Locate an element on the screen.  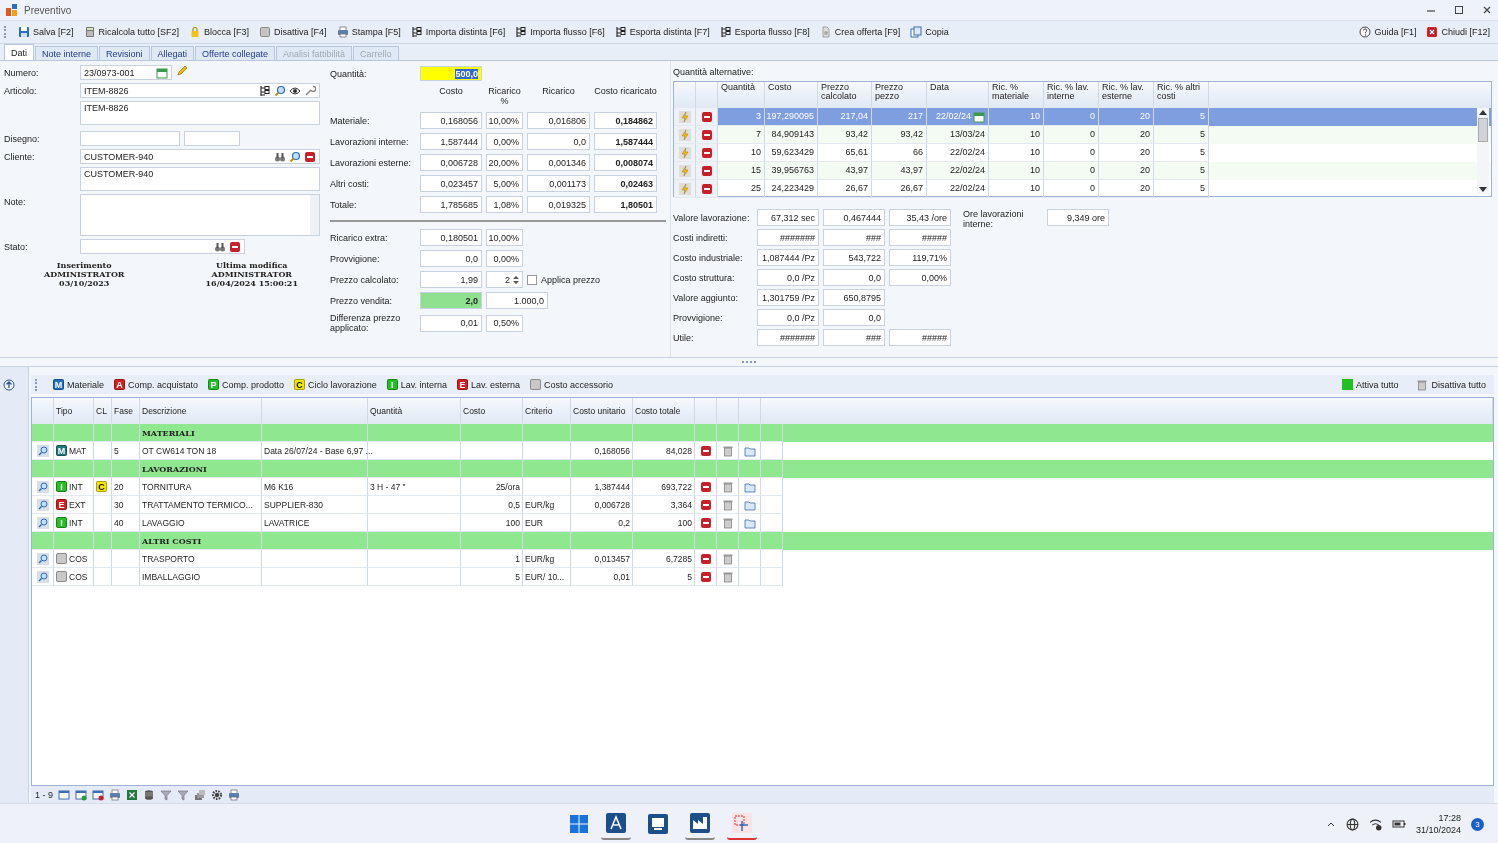
table-row: 25 24,223429 26,67 26,67 22/02/24 10 0 20 5 is located at coordinates (1082, 189).